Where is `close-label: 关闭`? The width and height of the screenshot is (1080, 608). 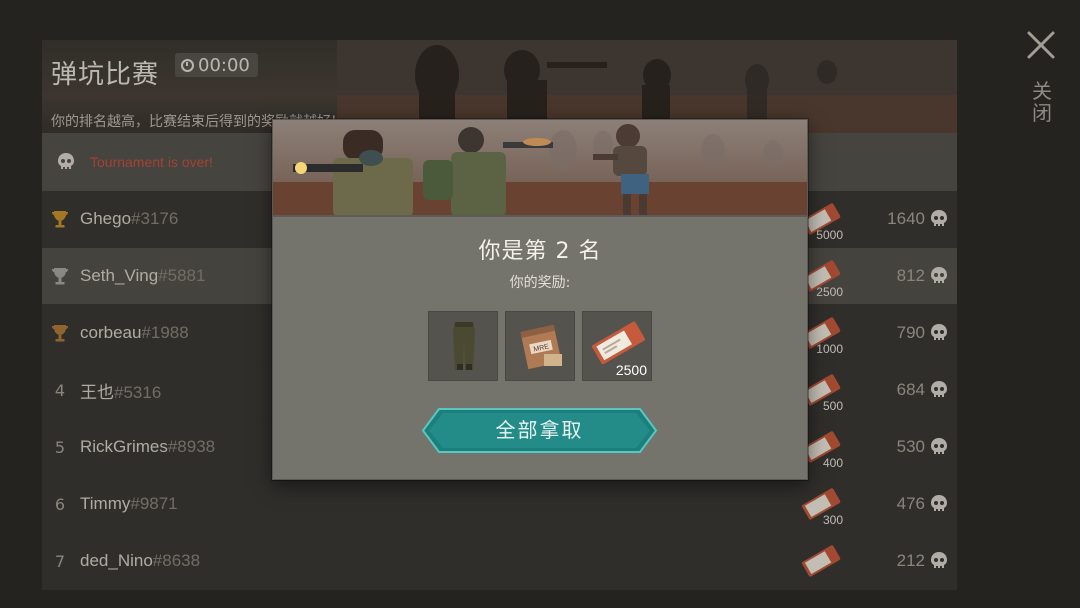
close-label: 关闭 is located at coordinates (1042, 102).